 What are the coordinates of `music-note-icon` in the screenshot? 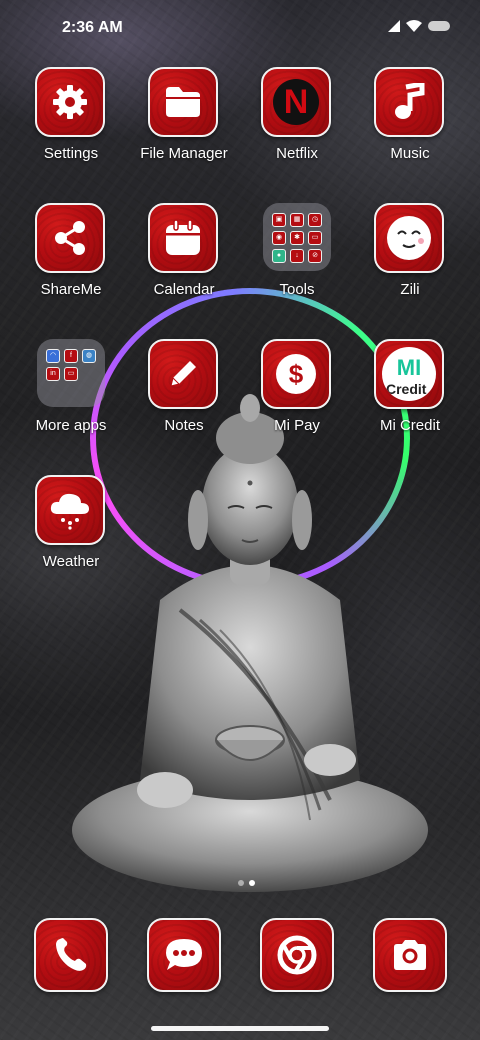 It's located at (410, 101).